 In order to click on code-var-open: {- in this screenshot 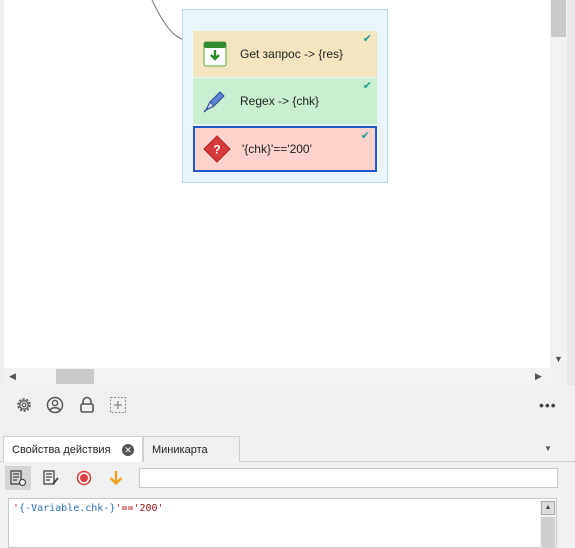, I will do `click(25, 508)`.